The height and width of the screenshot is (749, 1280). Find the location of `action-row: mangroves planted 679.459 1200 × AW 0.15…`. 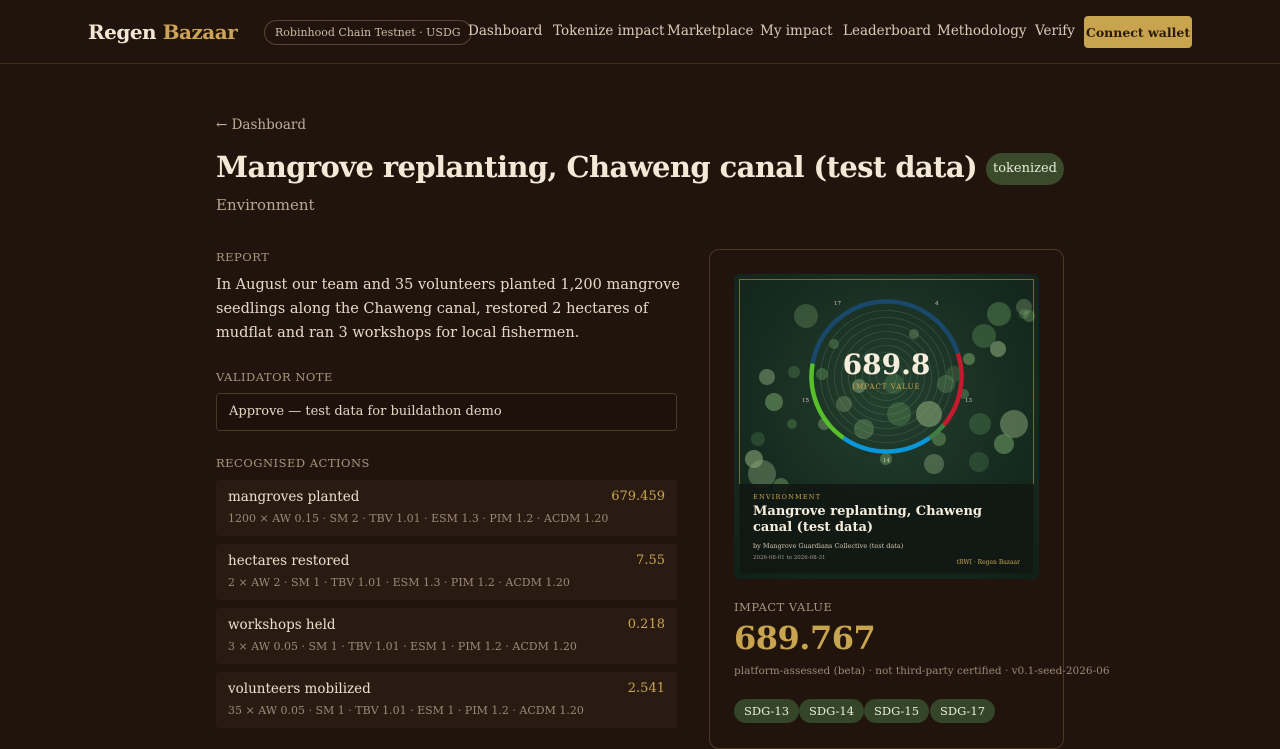

action-row: mangroves planted 679.459 1200 × AW 0.15… is located at coordinates (446, 508).